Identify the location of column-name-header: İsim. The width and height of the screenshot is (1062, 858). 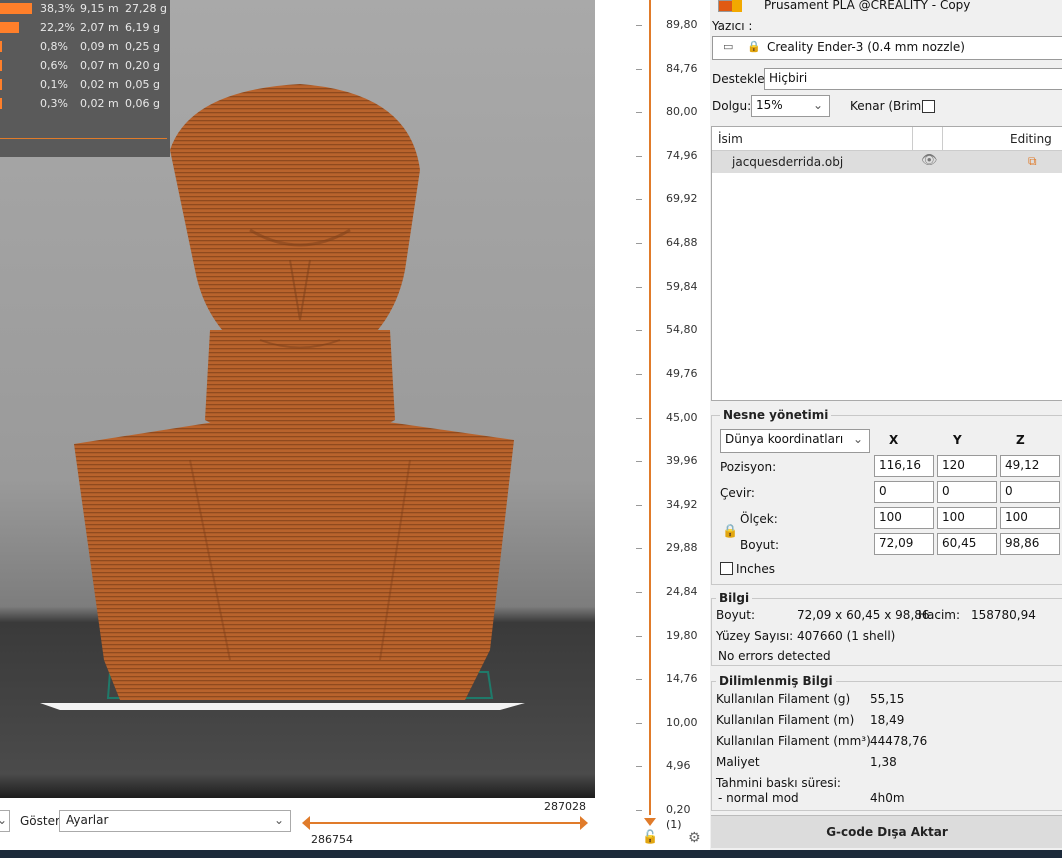
(730, 139).